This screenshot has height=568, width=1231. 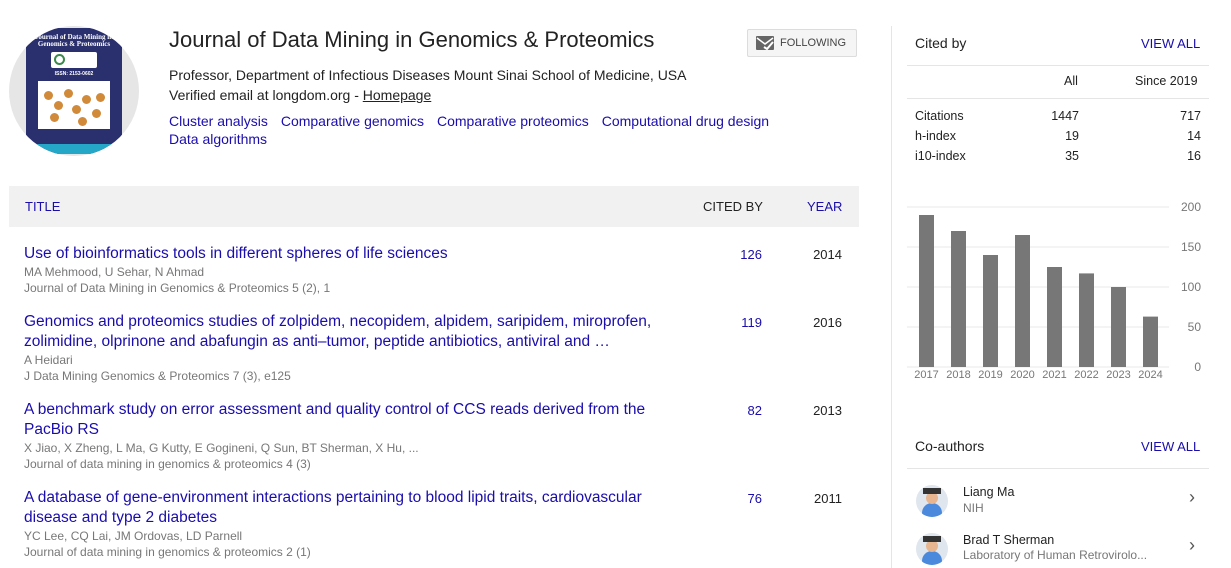 What do you see at coordinates (990, 375) in the screenshot?
I see `x-tick-label: 2019` at bounding box center [990, 375].